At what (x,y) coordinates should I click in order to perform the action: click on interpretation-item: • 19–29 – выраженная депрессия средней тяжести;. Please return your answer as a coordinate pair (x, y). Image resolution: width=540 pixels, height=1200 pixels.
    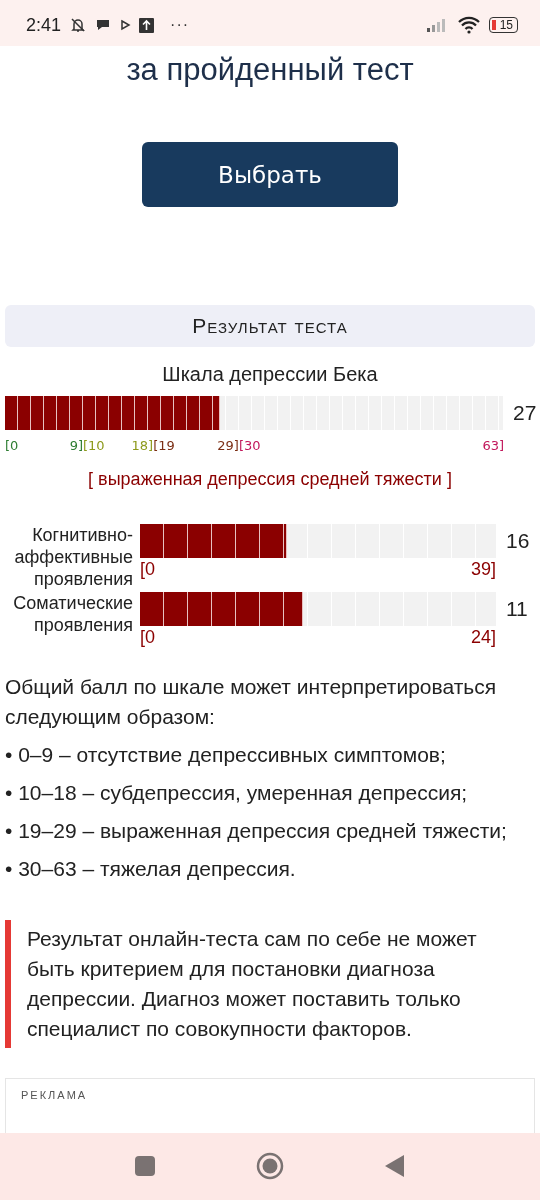
    Looking at the image, I should click on (256, 831).